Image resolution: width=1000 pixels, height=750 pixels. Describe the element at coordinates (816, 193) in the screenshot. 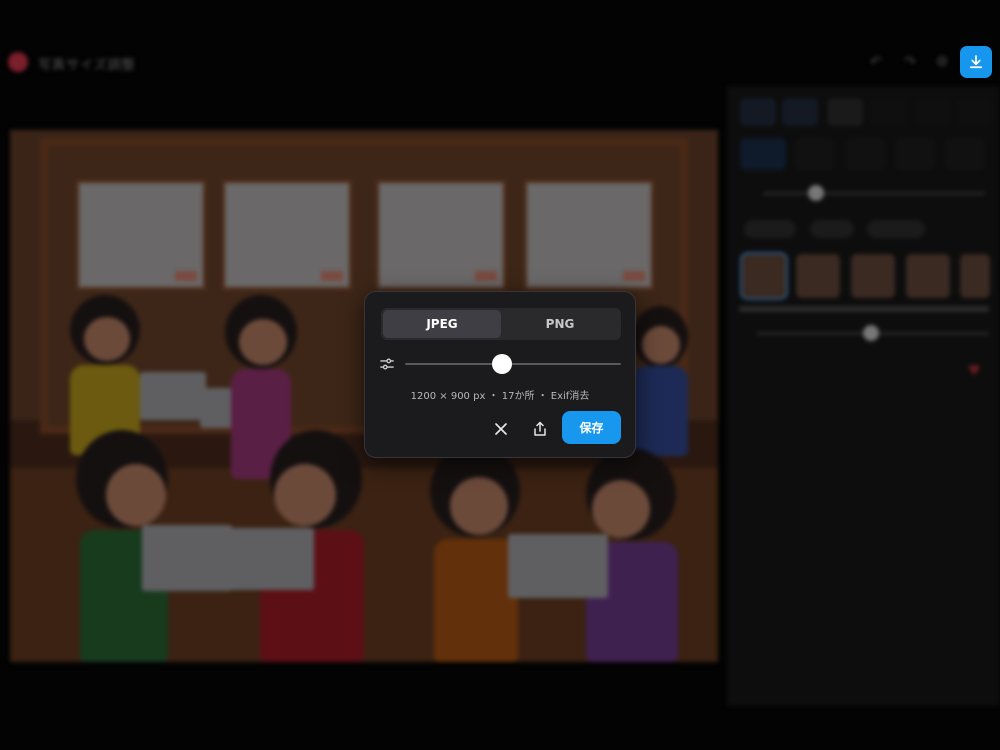

I see `brush-size-handle` at that location.